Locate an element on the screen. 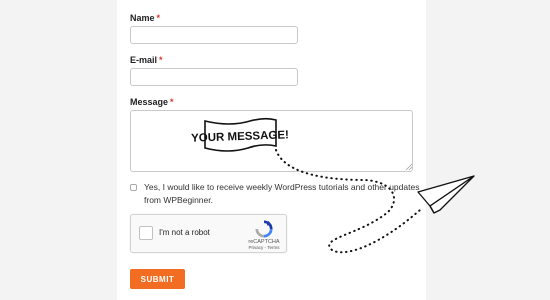  recaptcha-brand: reCAPTCHA Privacy - Terms is located at coordinates (264, 245).